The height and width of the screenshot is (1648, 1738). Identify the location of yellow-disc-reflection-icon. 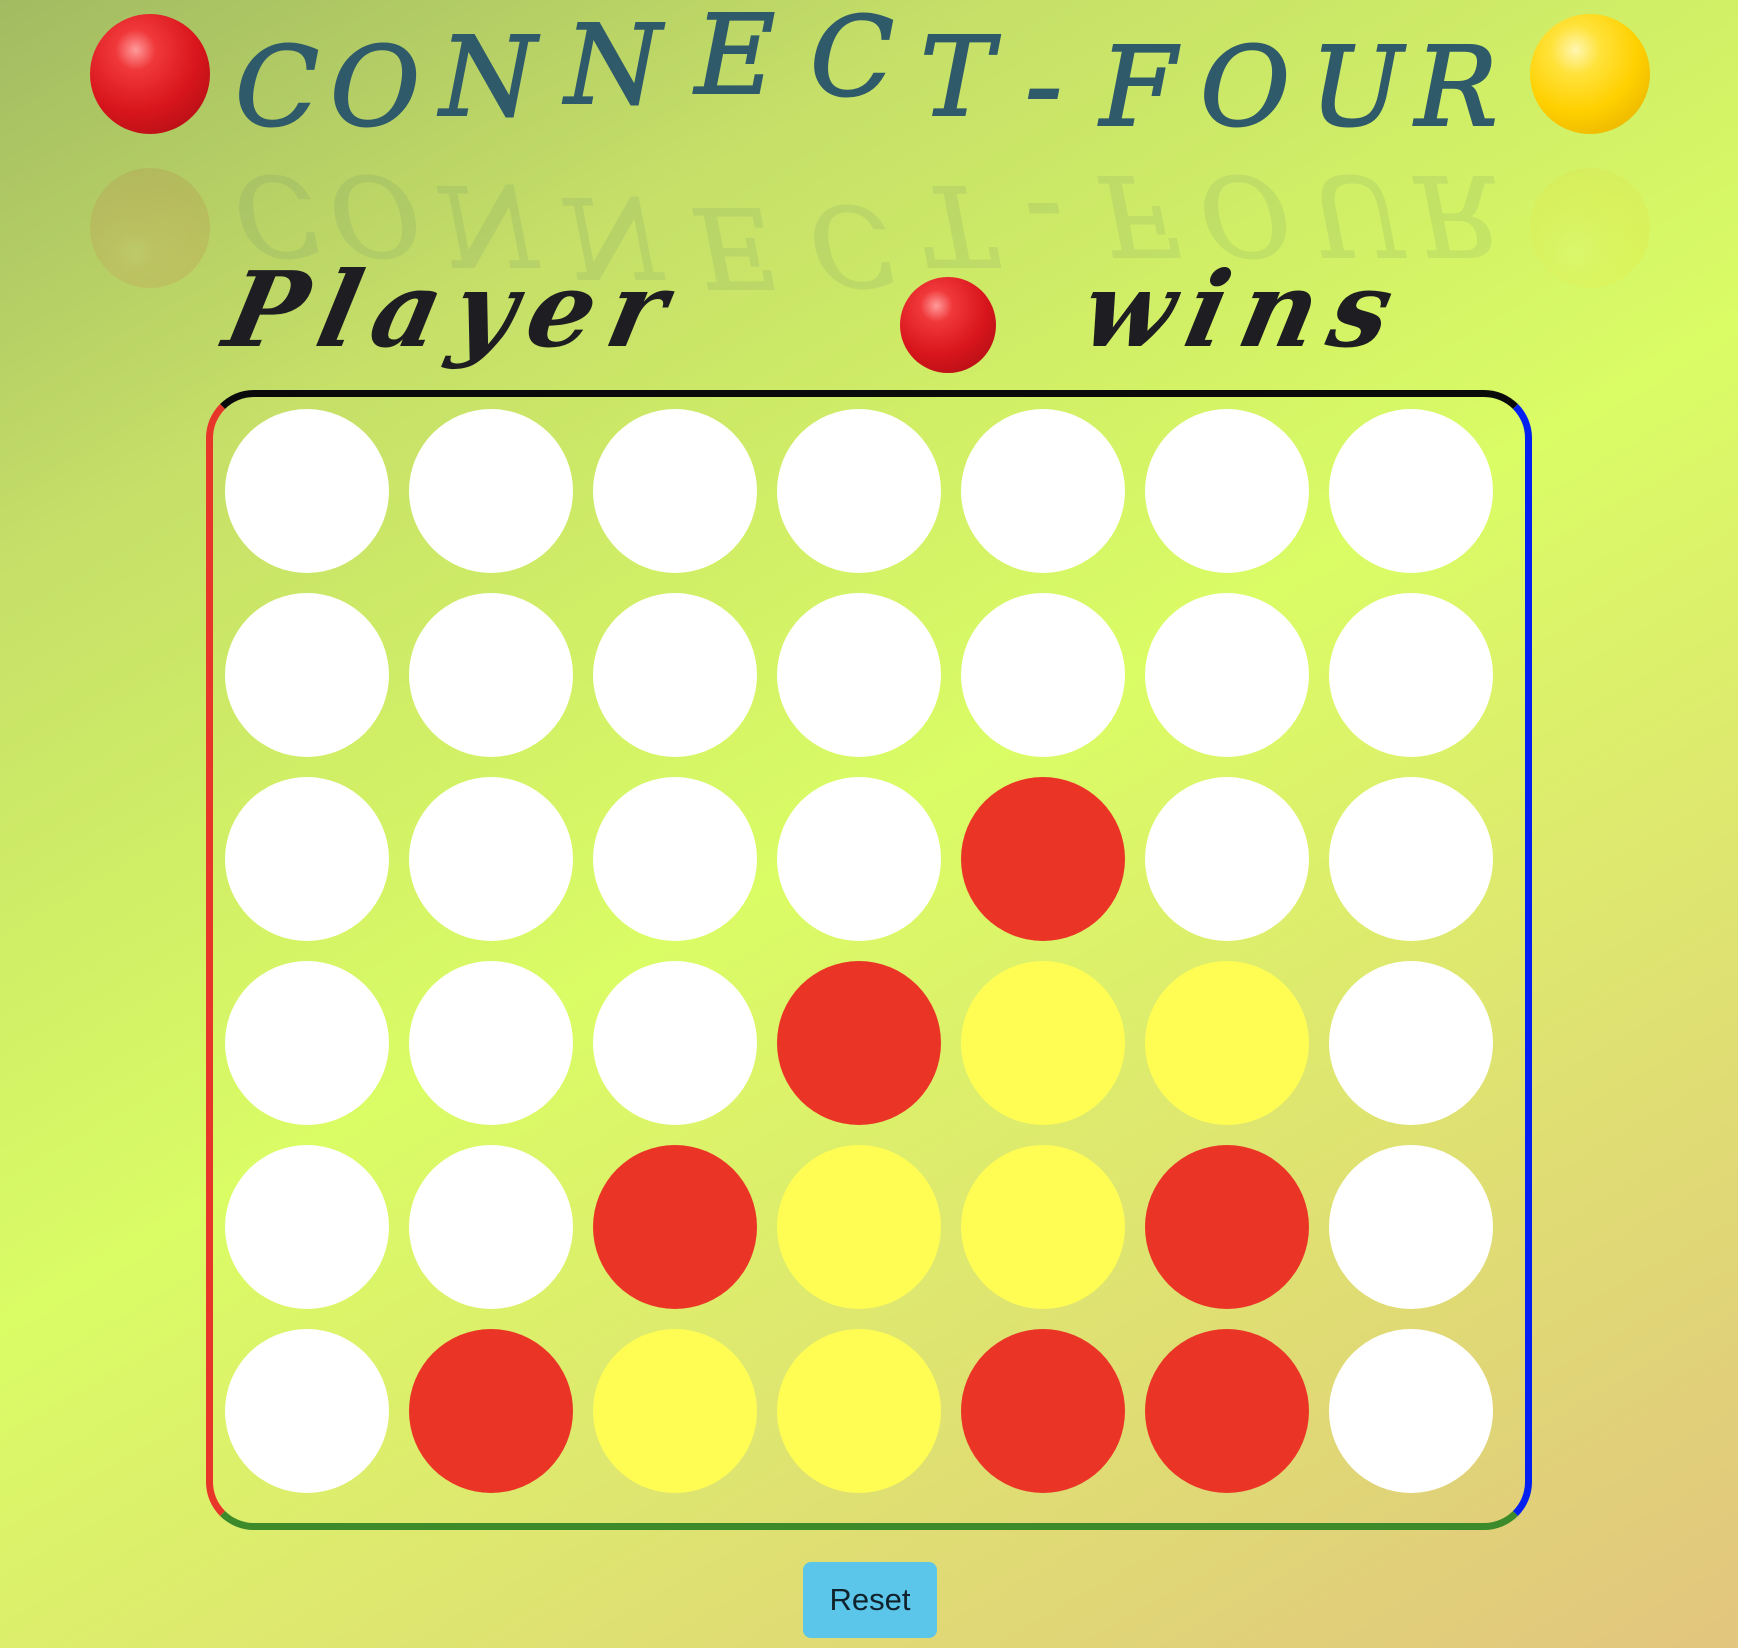
(1590, 228).